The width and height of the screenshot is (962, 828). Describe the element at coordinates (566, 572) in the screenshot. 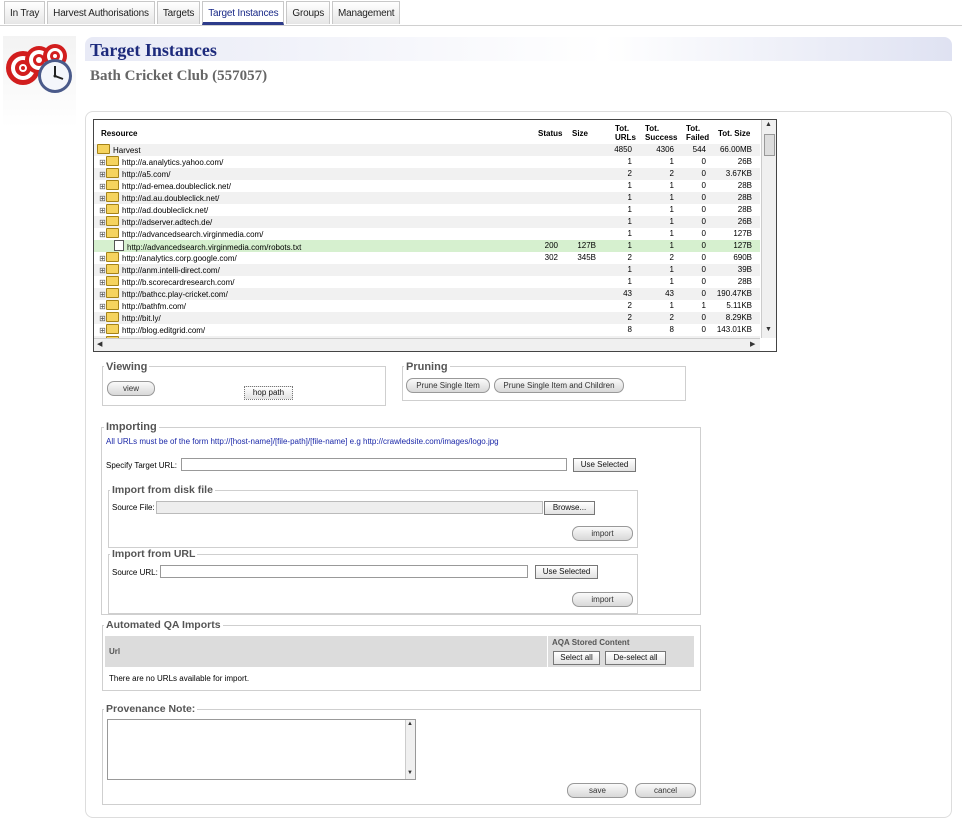

I see `url-use-selected-button: Use Selected` at that location.